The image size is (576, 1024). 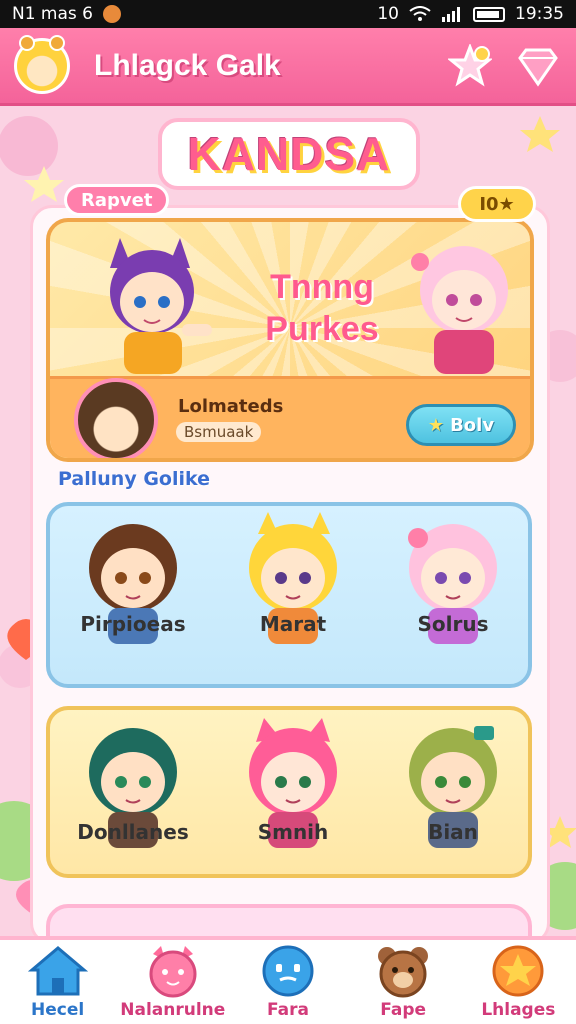 I want to click on badge-icon, so click(x=518, y=971).